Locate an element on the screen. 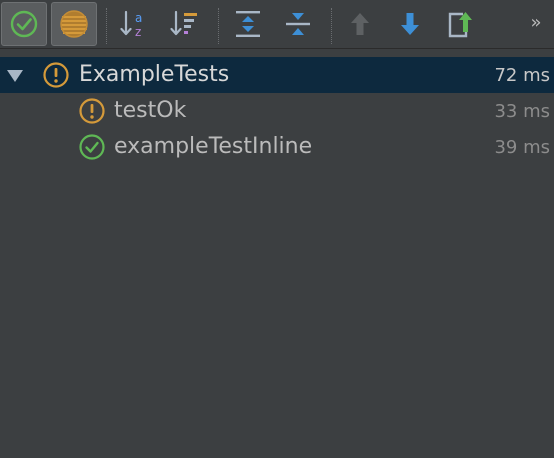 Image resolution: width=554 pixels, height=458 pixels. expand-all-icon is located at coordinates (248, 24).